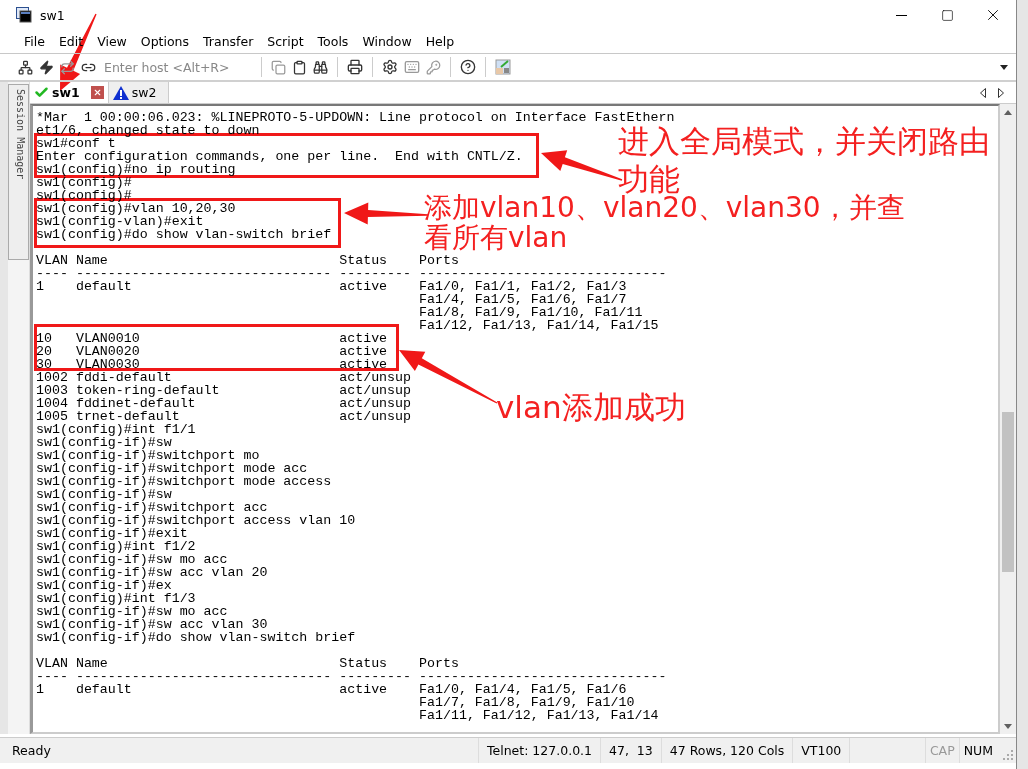 The height and width of the screenshot is (769, 1028). I want to click on annotation-text: vlan添加成功, so click(591, 407).